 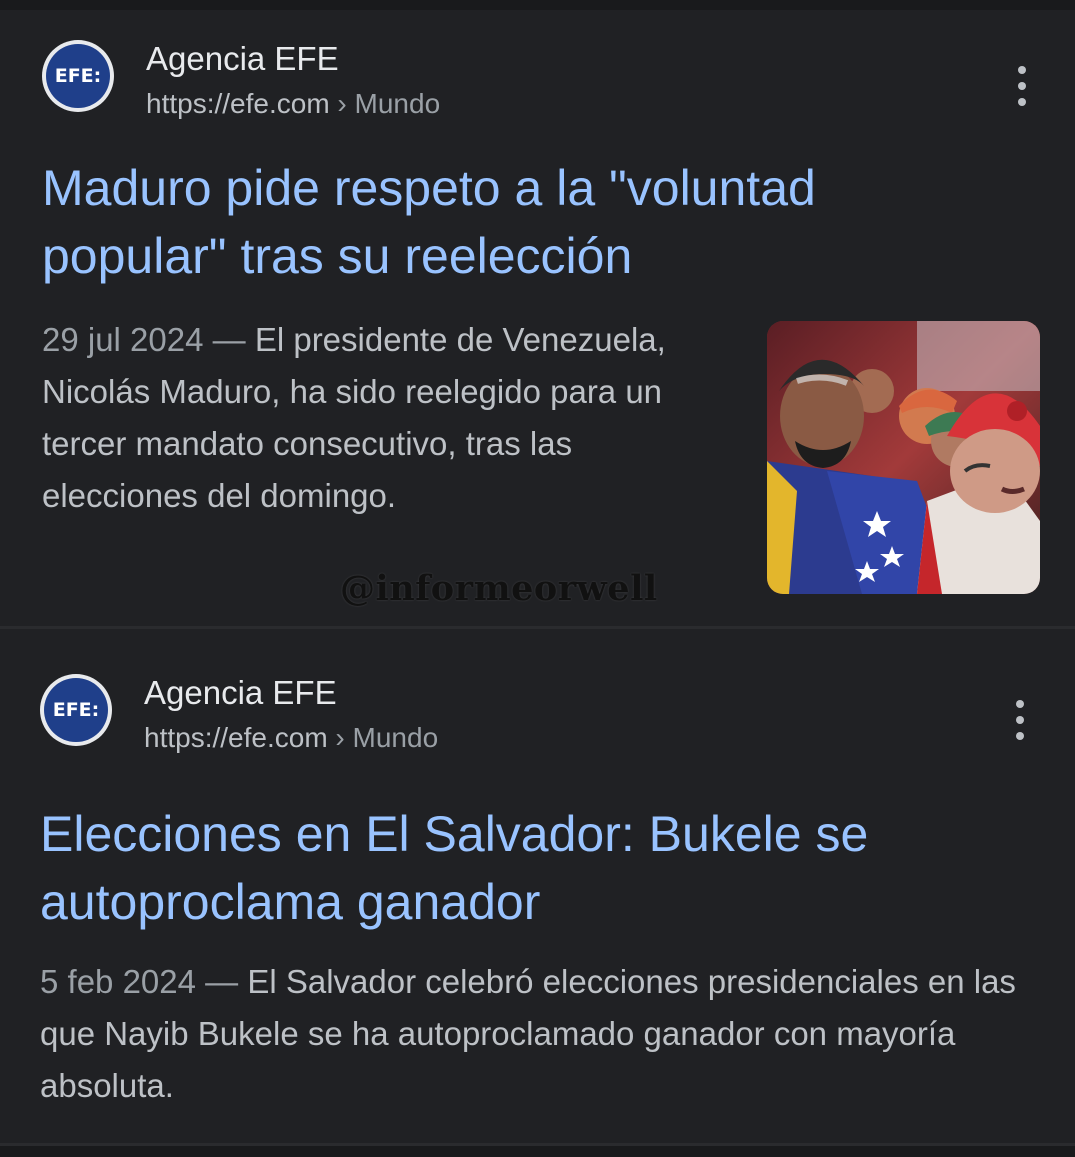 I want to click on top-strip, so click(x=537, y=5).